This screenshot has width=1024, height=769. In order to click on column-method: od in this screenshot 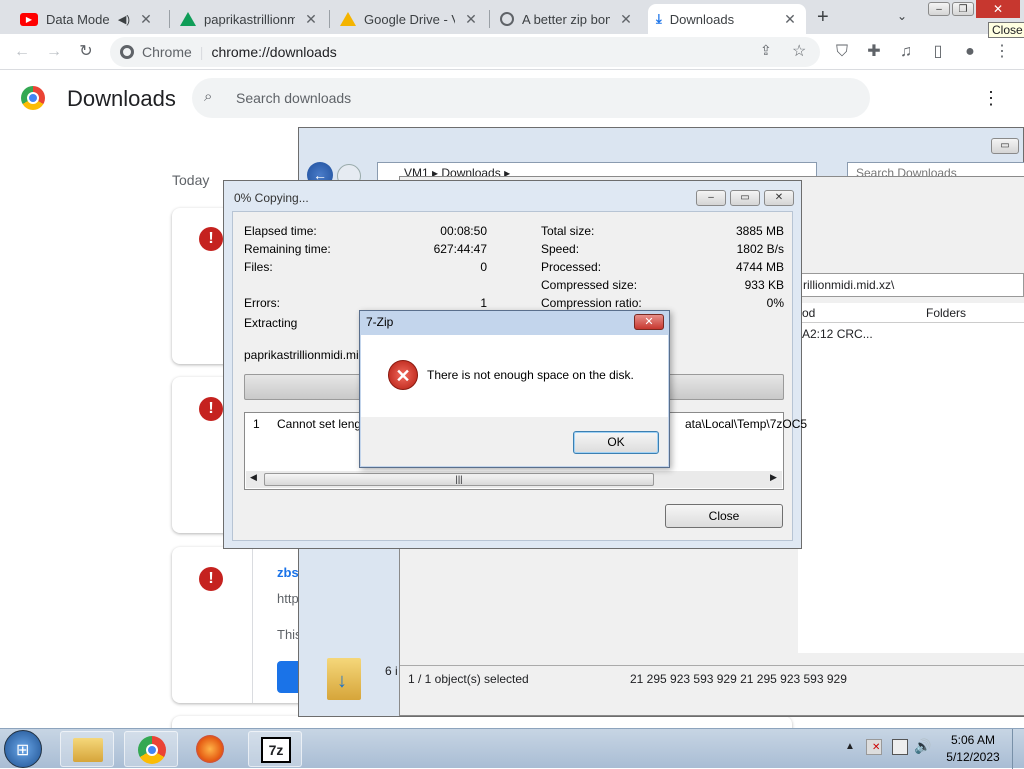, I will do `click(808, 313)`.